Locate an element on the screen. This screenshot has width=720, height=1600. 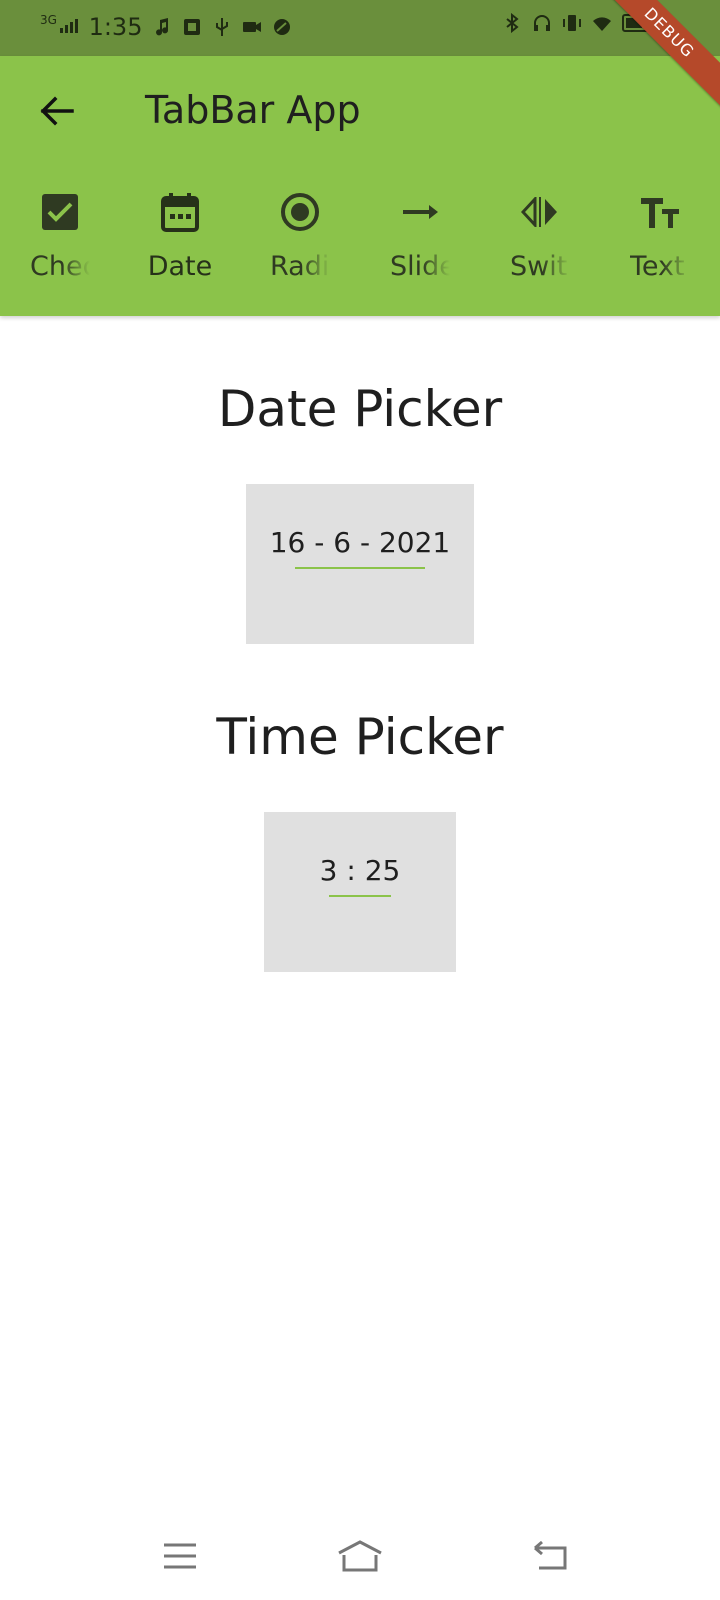
app-title: TabBar App is located at coordinates (253, 110).